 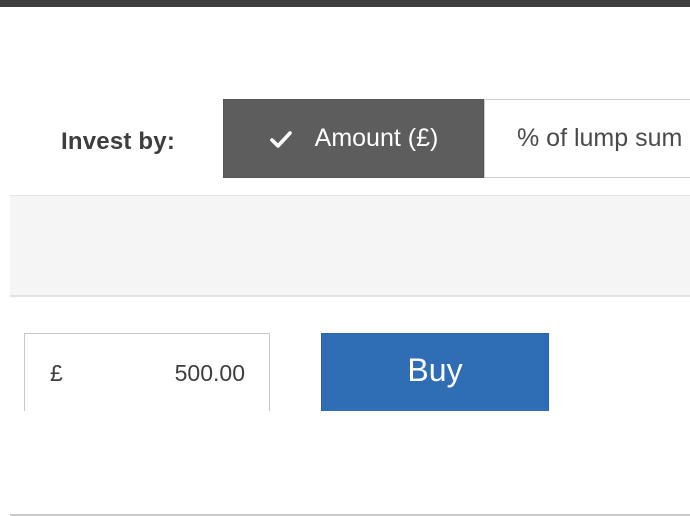 What do you see at coordinates (118, 141) in the screenshot?
I see `invest-by-label: Invest by:` at bounding box center [118, 141].